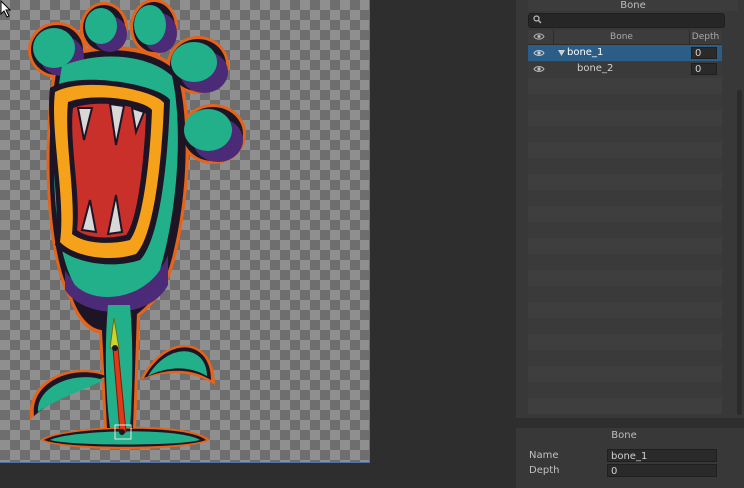 This screenshot has width=744, height=488. Describe the element at coordinates (6, 9) in the screenshot. I see `mouse-cursor-icon` at that location.